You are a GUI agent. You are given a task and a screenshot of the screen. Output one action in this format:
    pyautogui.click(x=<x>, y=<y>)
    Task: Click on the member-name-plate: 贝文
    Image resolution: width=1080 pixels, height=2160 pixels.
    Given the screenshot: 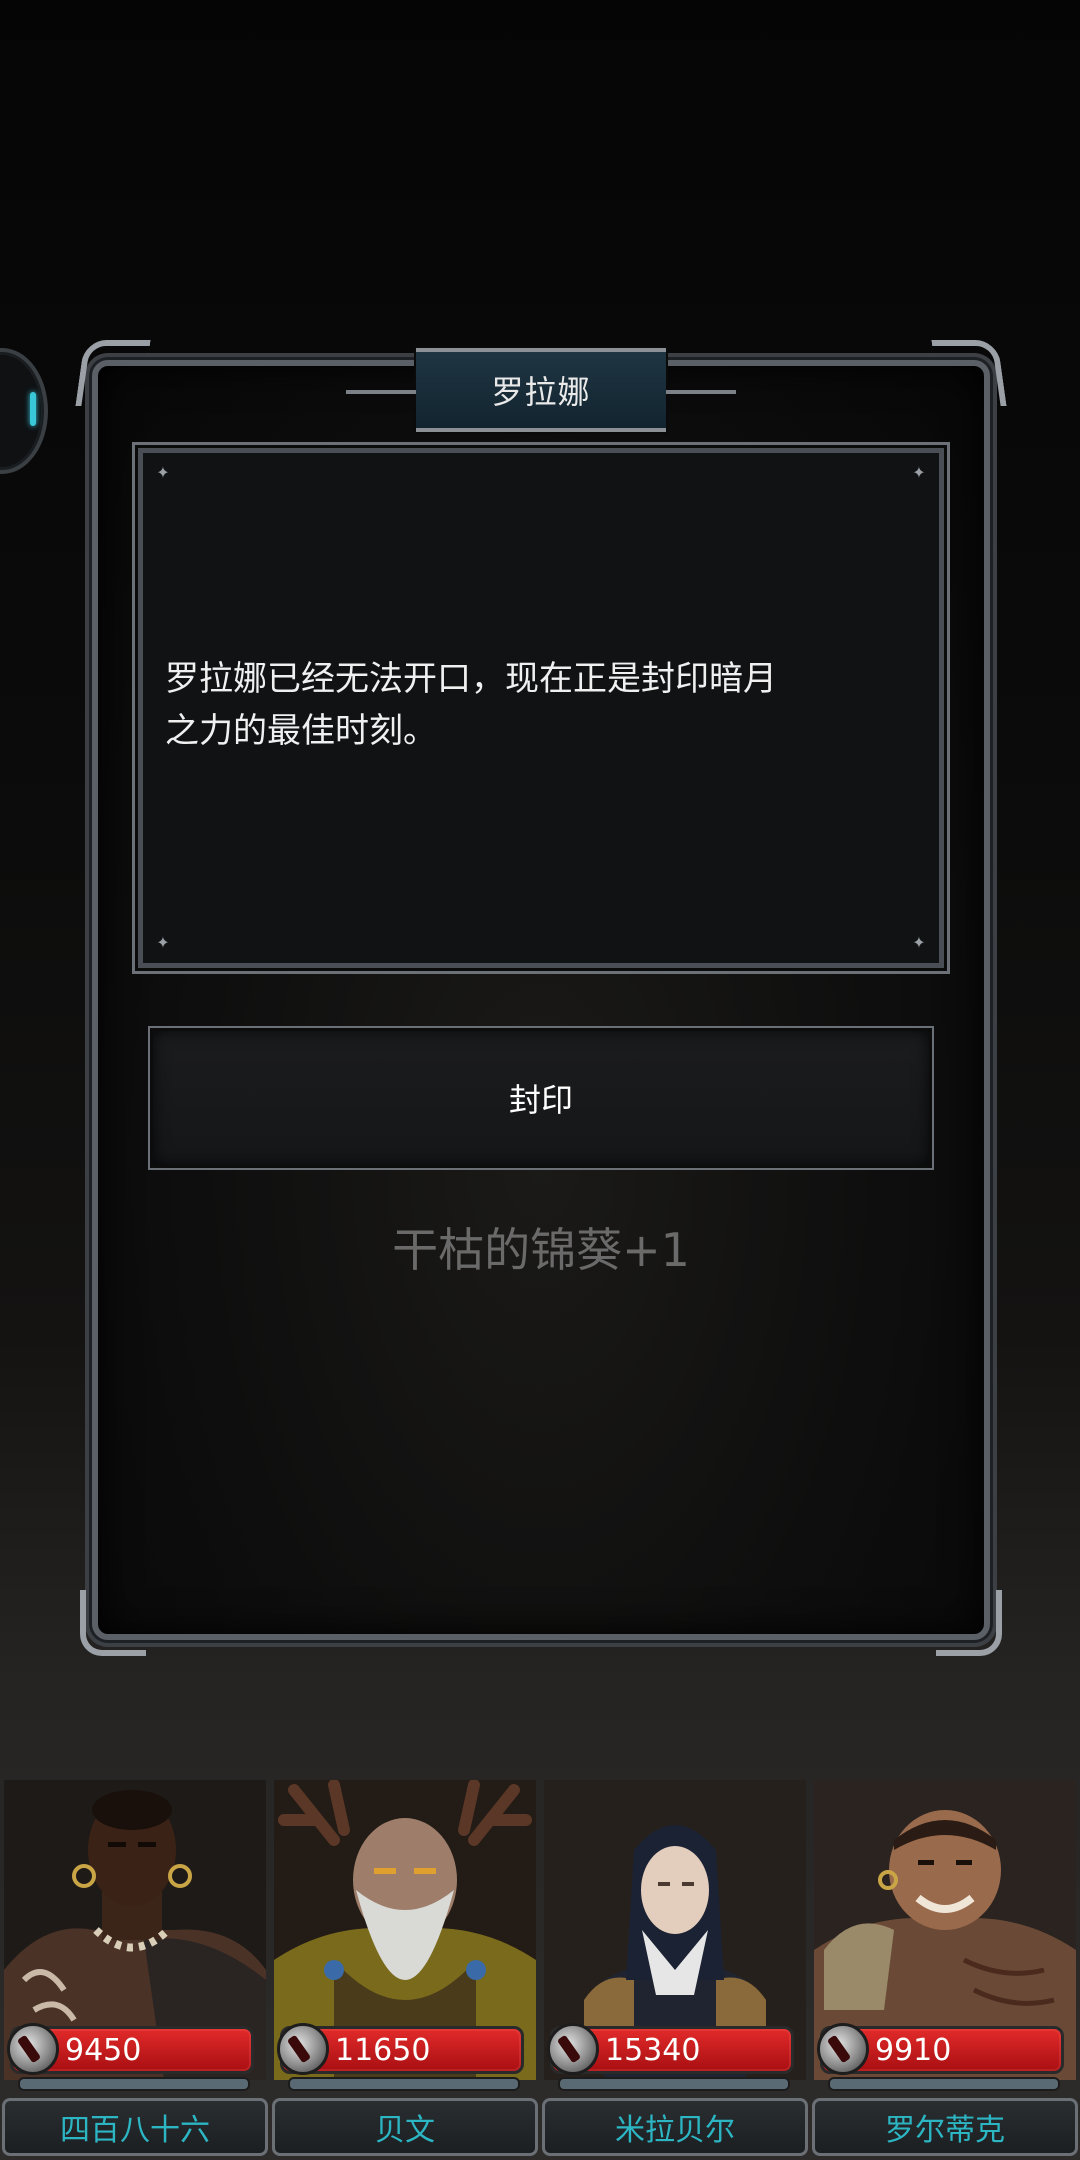 What is the action you would take?
    pyautogui.click(x=405, y=2127)
    